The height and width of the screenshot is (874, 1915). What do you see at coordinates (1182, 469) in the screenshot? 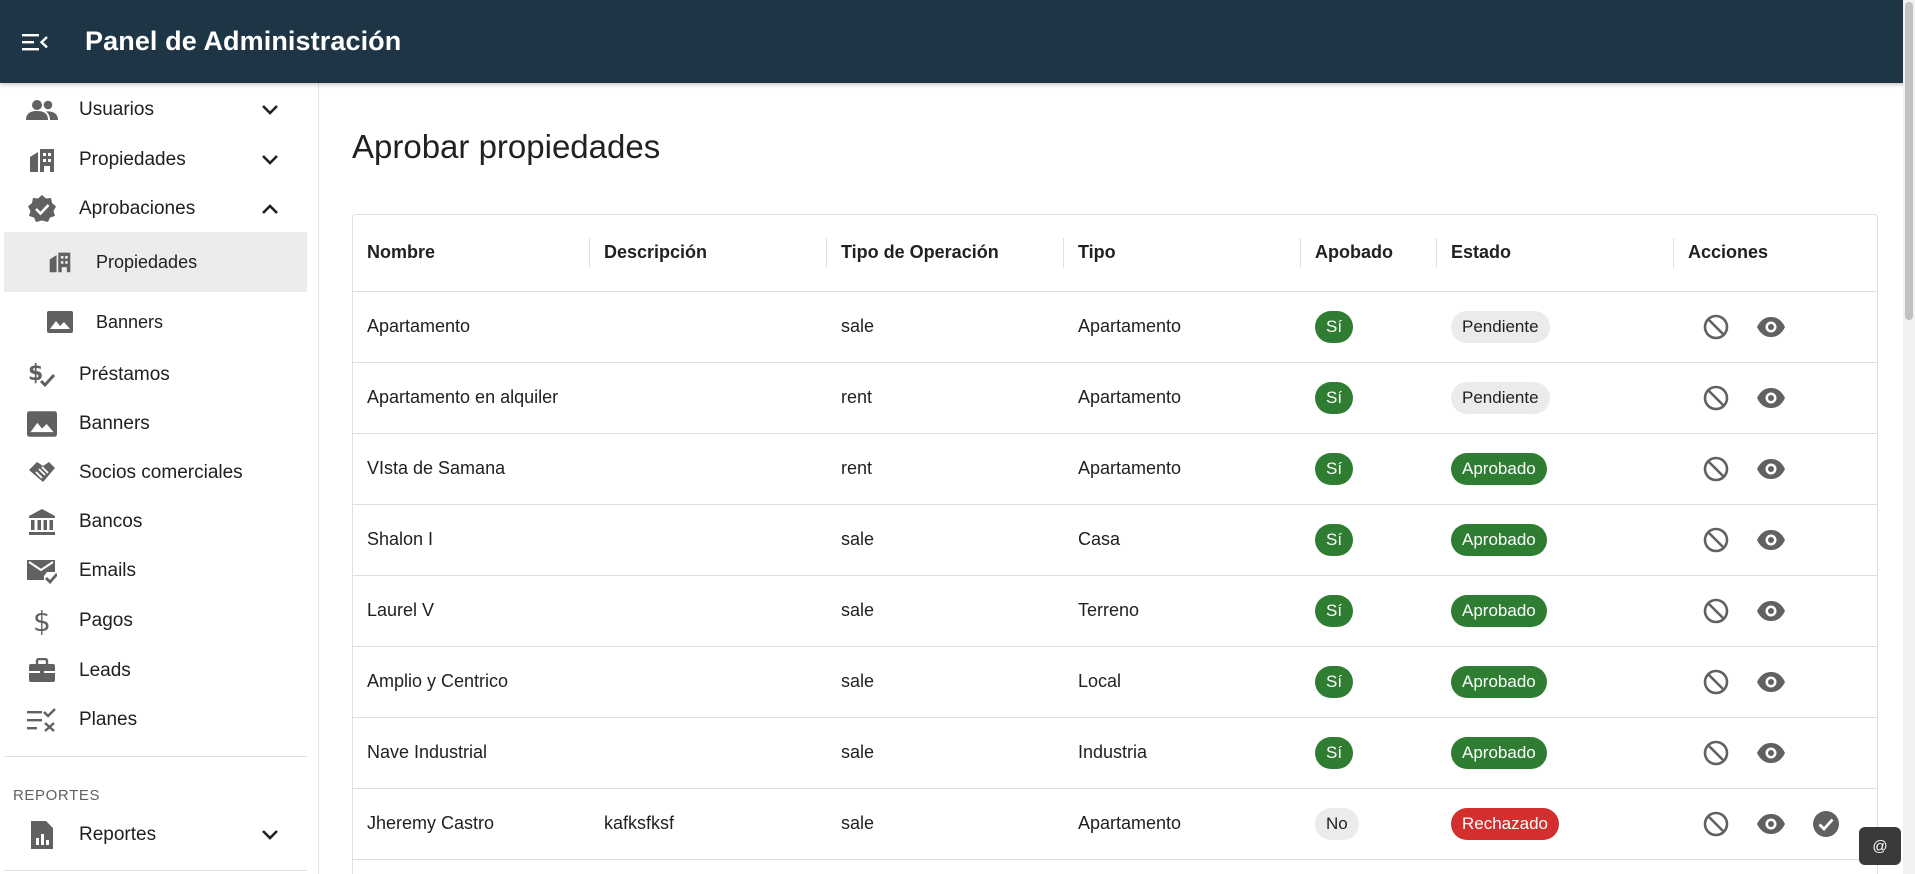
I see `cell-tipo: Apartamento` at bounding box center [1182, 469].